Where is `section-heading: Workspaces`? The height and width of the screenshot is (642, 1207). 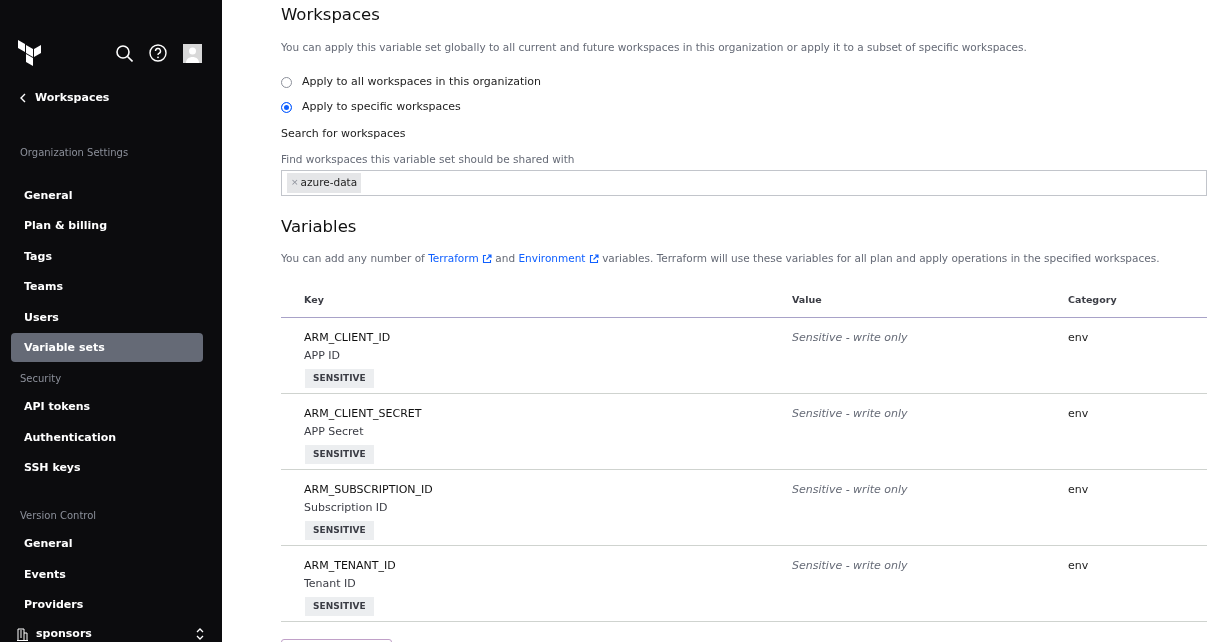
section-heading: Workspaces is located at coordinates (331, 15).